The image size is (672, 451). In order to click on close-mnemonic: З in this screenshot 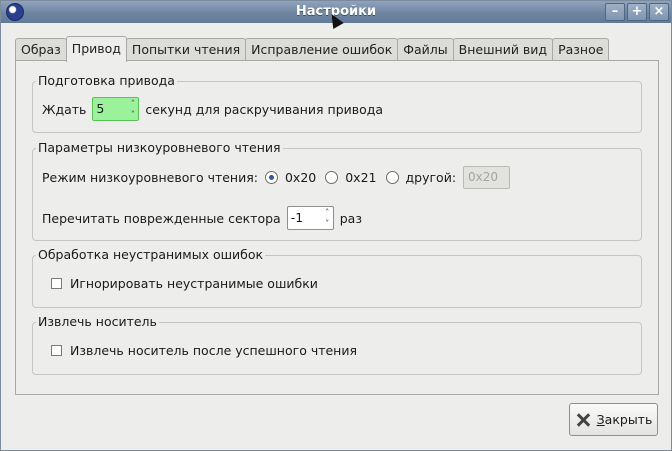, I will do `click(600, 419)`.